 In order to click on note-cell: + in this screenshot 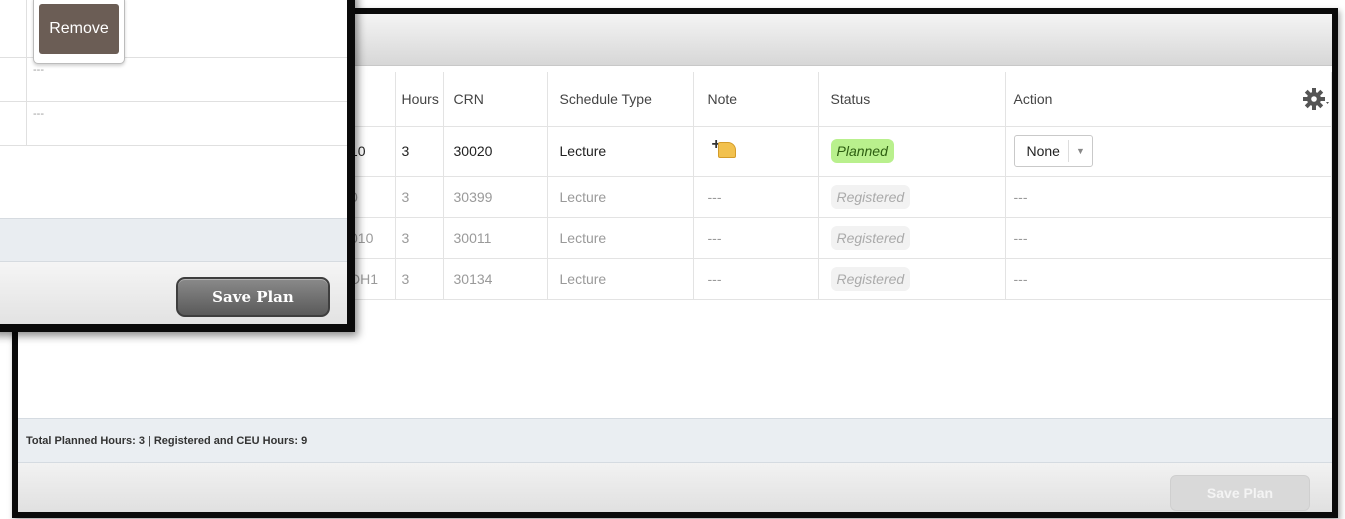, I will do `click(756, 151)`.